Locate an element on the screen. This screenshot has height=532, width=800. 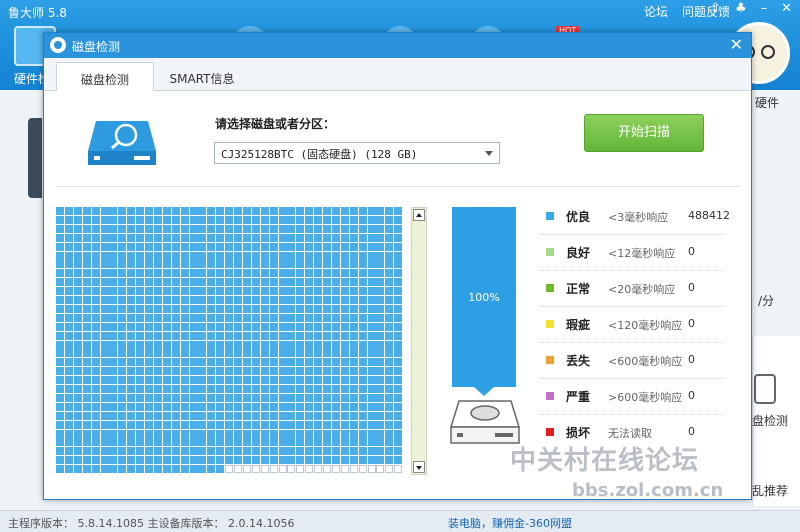
right-label-disk-check: 盘检测 is located at coordinates (770, 420).